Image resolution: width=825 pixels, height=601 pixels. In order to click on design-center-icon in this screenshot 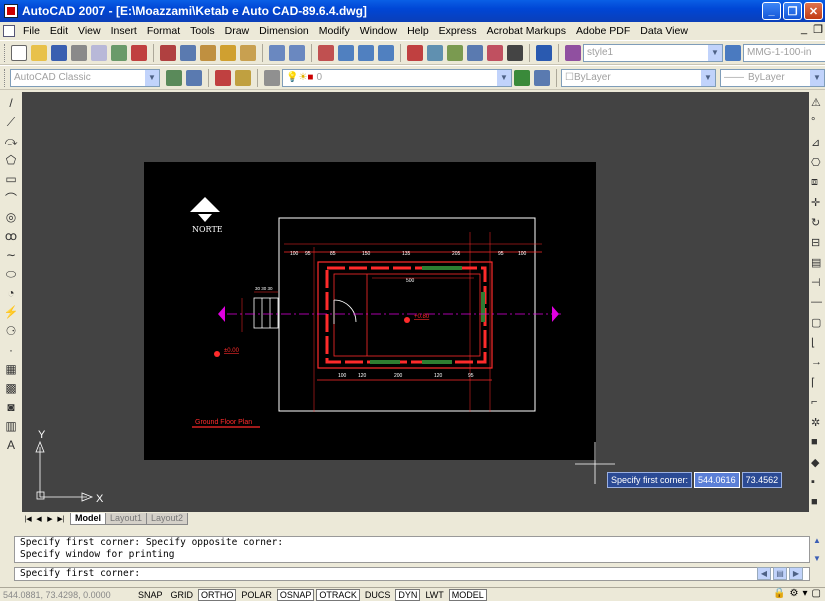, I will do `click(435, 52)`.